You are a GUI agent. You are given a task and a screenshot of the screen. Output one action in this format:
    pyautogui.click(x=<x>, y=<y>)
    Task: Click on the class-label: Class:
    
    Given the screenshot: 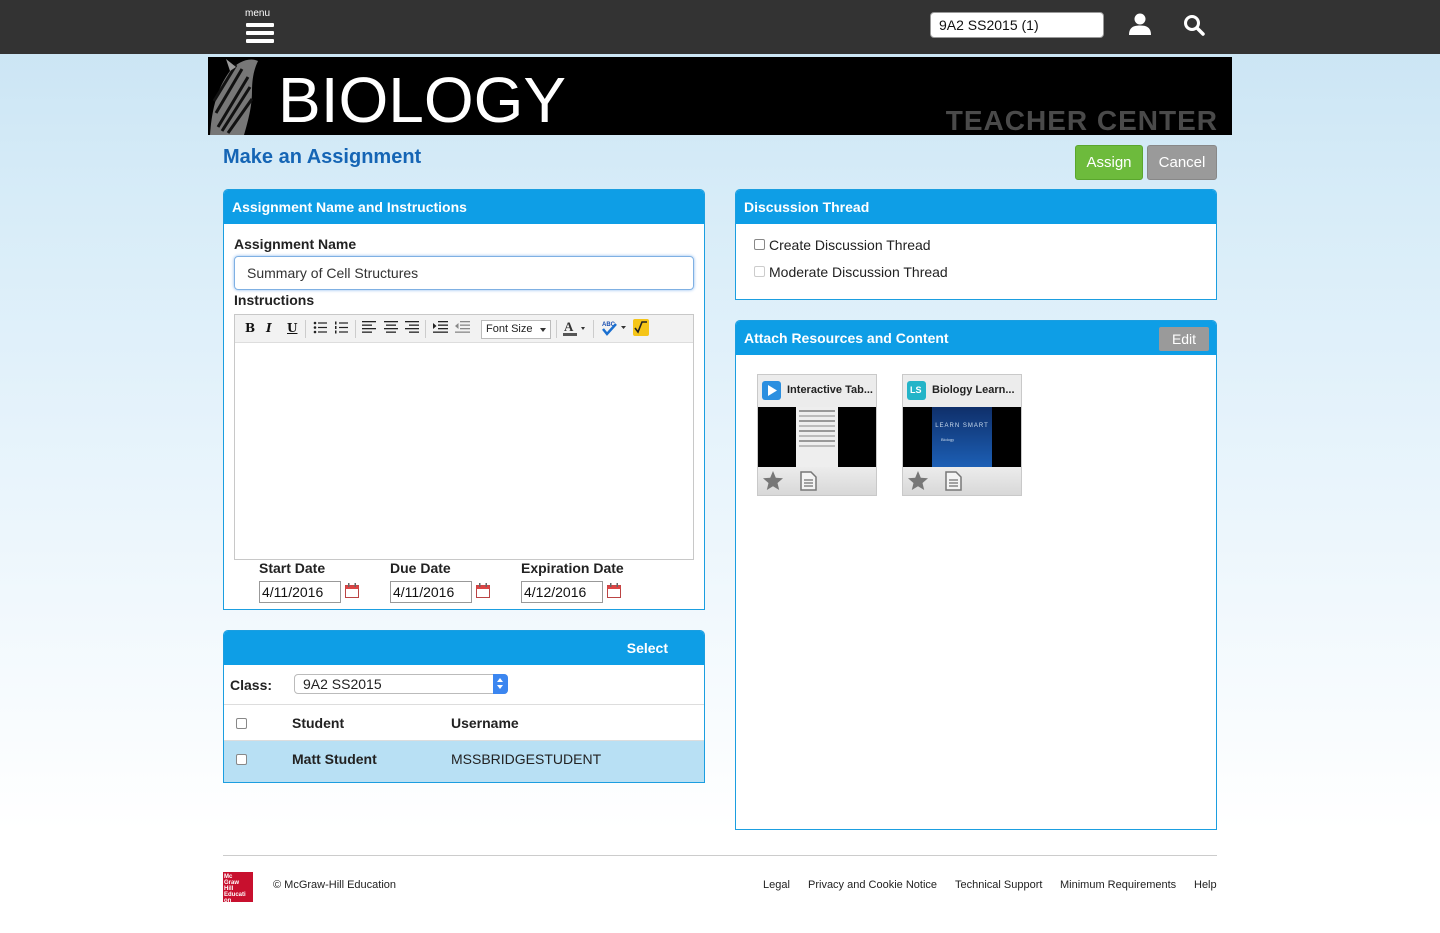 What is the action you would take?
    pyautogui.click(x=251, y=685)
    